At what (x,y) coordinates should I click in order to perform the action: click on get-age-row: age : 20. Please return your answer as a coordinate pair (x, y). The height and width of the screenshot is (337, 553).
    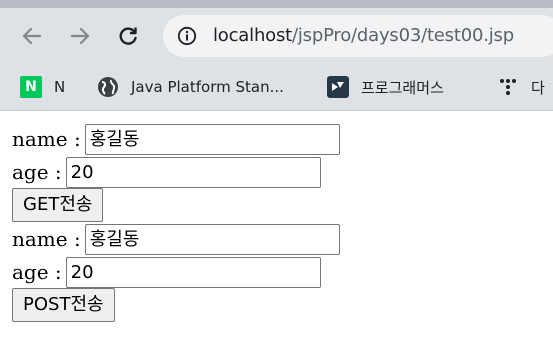
    Looking at the image, I should click on (166, 172).